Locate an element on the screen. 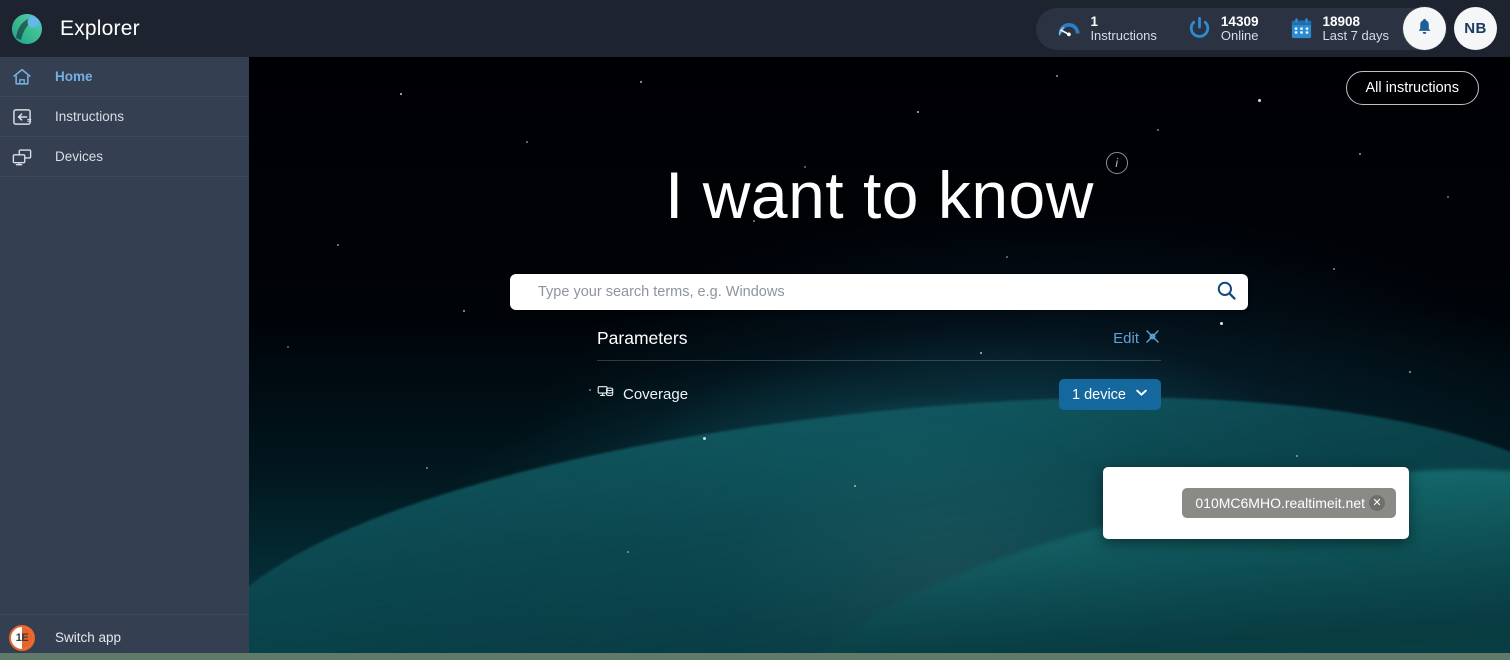 The height and width of the screenshot is (660, 1510). stat-last-7-days: 18908 Last 7 days is located at coordinates (1339, 29).